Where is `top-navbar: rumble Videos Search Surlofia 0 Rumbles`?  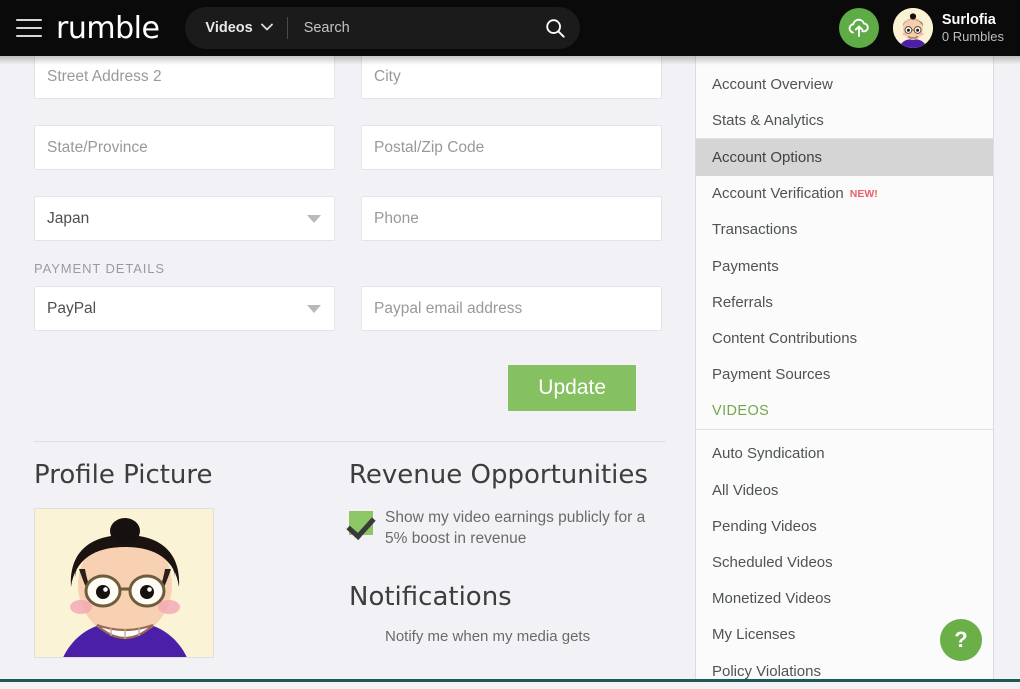
top-navbar: rumble Videos Search Surlofia 0 Rumbles is located at coordinates (510, 28).